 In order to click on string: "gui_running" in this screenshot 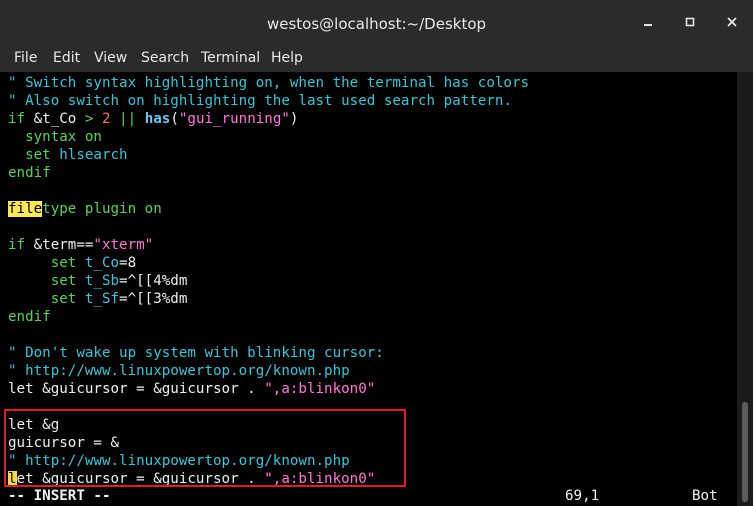, I will do `click(234, 119)`.